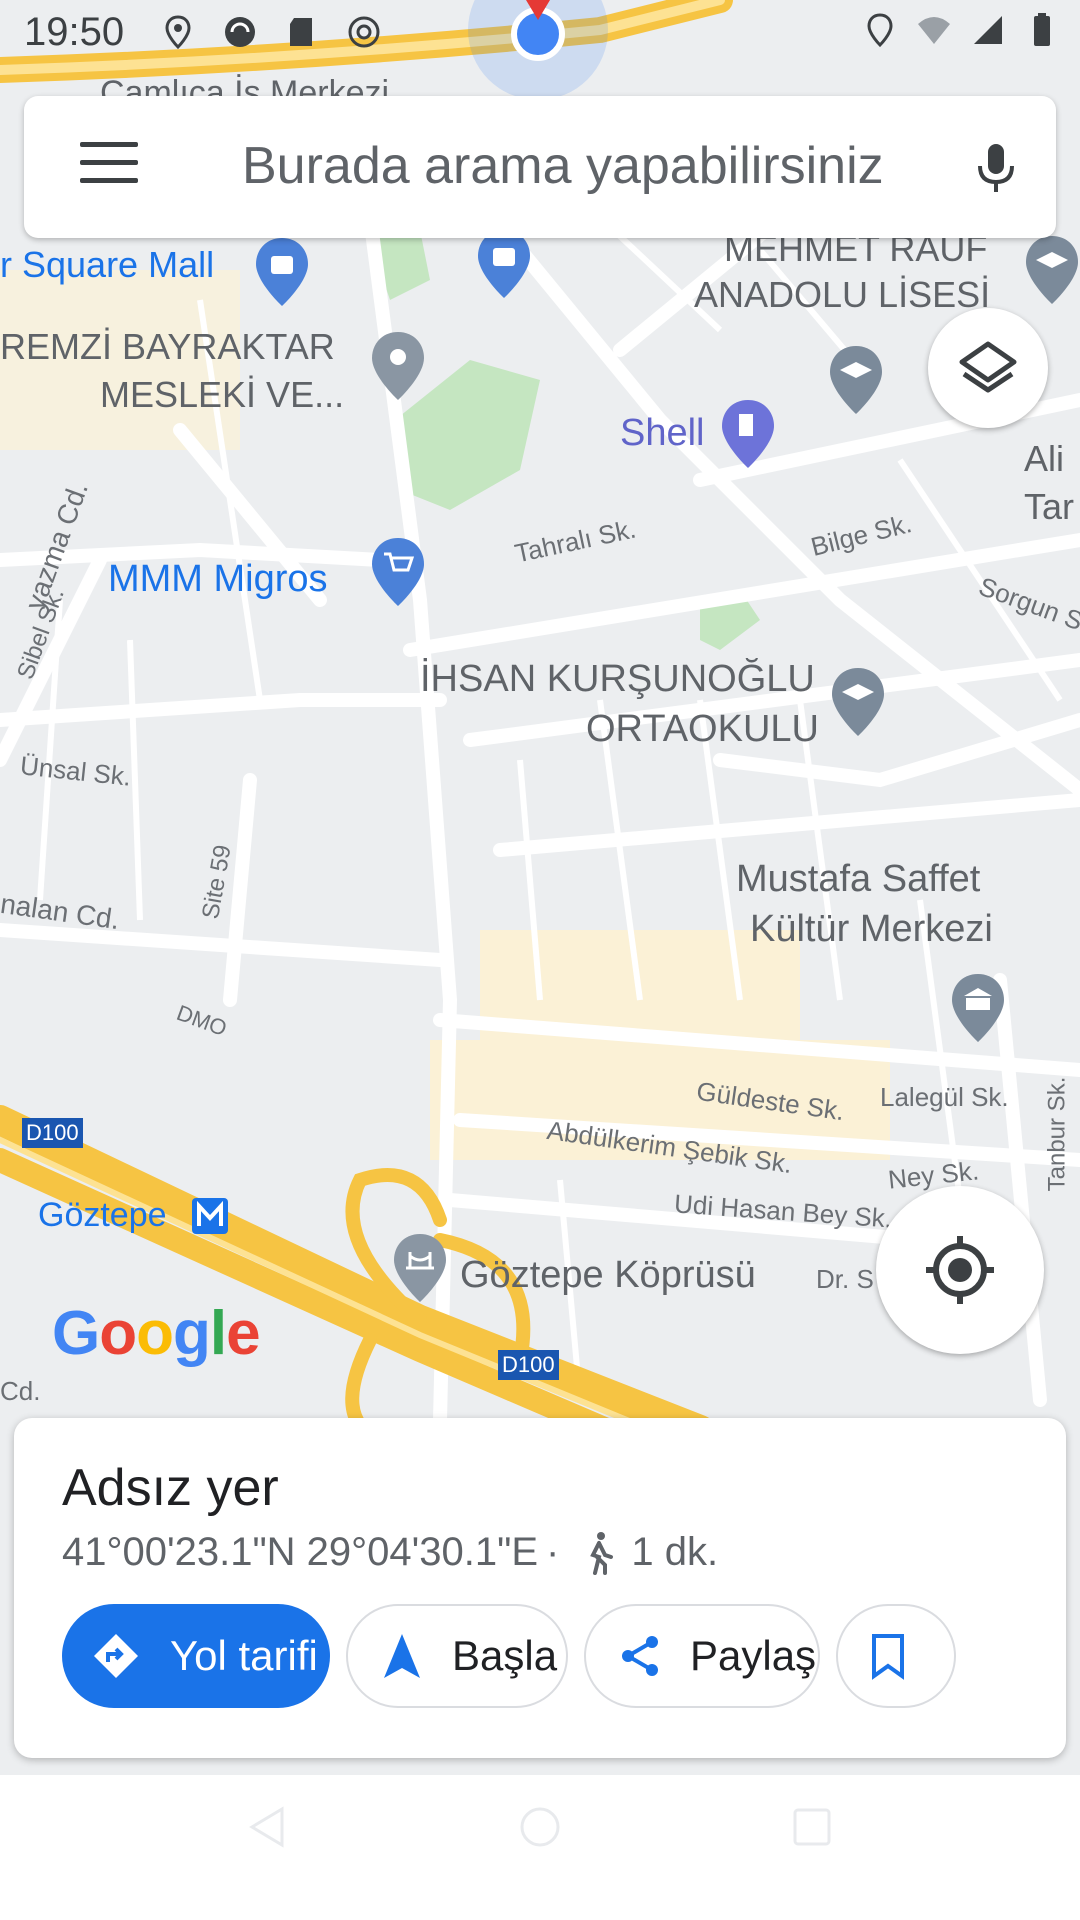 The image size is (1080, 1920). I want to click on system-nav-bar, so click(540, 1847).